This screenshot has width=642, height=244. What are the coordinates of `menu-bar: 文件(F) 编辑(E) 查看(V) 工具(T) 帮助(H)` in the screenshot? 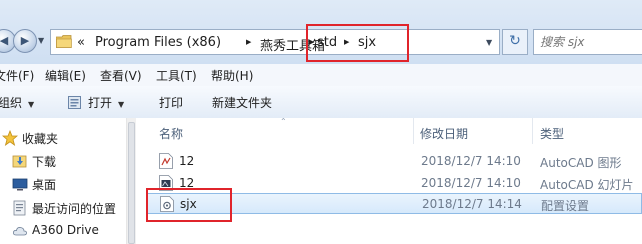 It's located at (321, 75).